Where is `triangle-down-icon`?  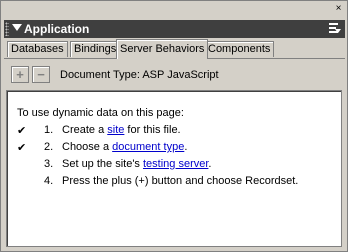 triangle-down-icon is located at coordinates (17, 27).